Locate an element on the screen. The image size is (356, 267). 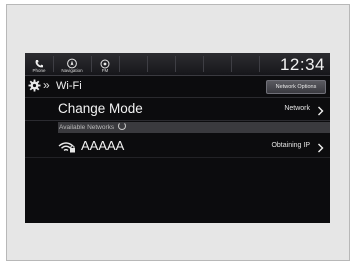
loading-spinner-icon is located at coordinates (121, 126).